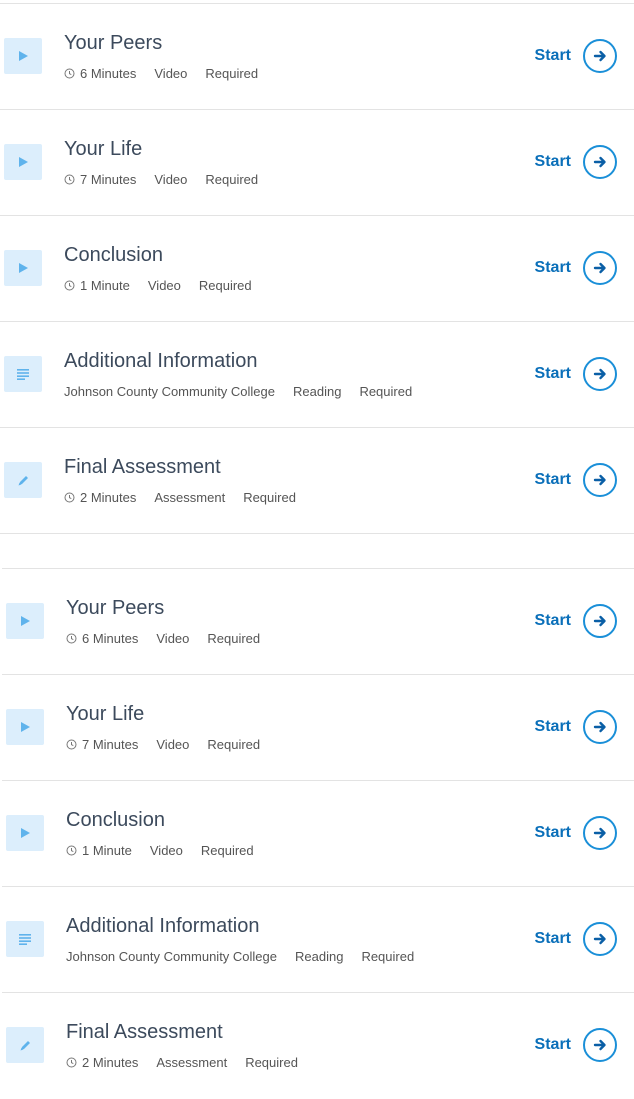 This screenshot has width=634, height=1099. I want to click on item-title: Conclusion, so click(113, 255).